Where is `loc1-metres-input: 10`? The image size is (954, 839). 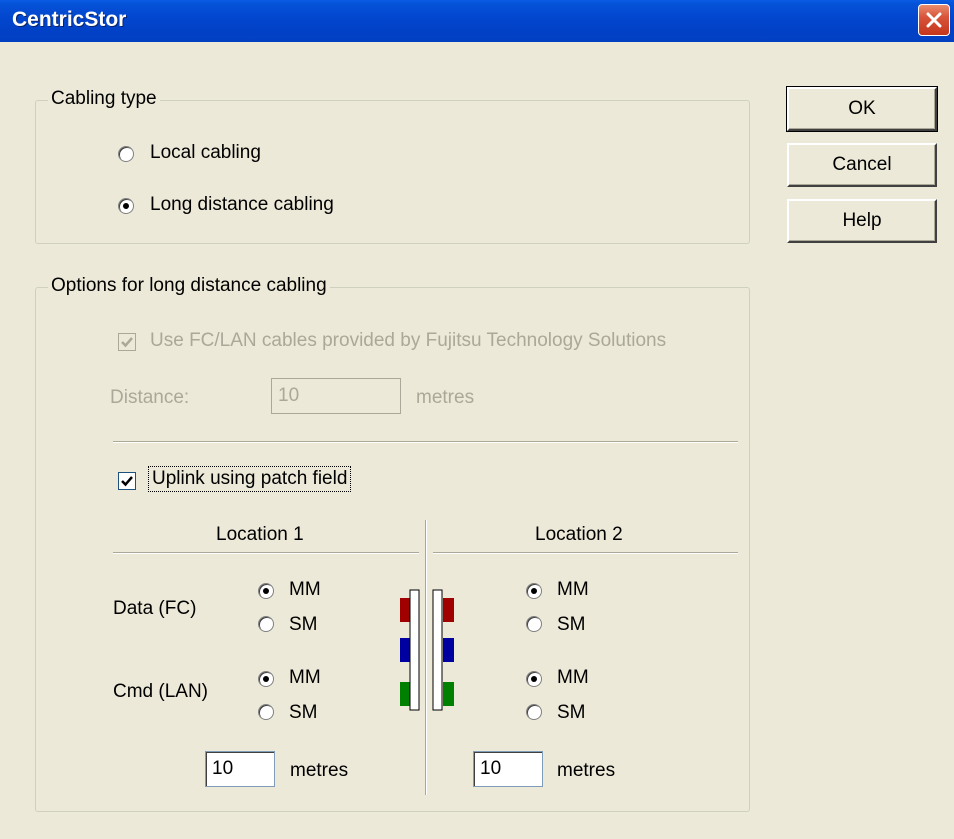 loc1-metres-input: 10 is located at coordinates (240, 769).